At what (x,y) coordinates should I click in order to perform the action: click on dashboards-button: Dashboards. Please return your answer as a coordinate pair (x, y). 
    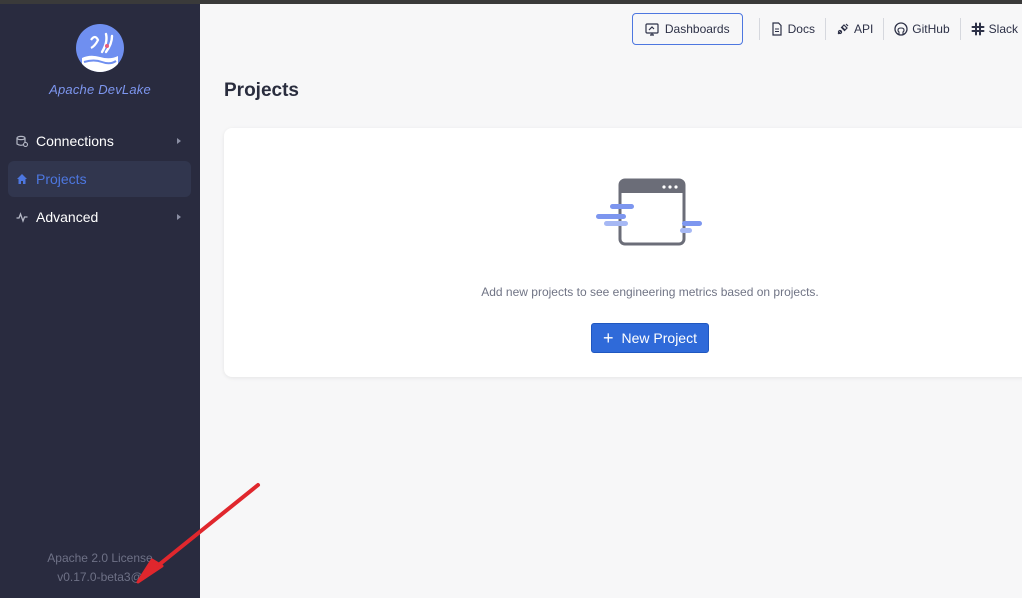
    Looking at the image, I should click on (687, 29).